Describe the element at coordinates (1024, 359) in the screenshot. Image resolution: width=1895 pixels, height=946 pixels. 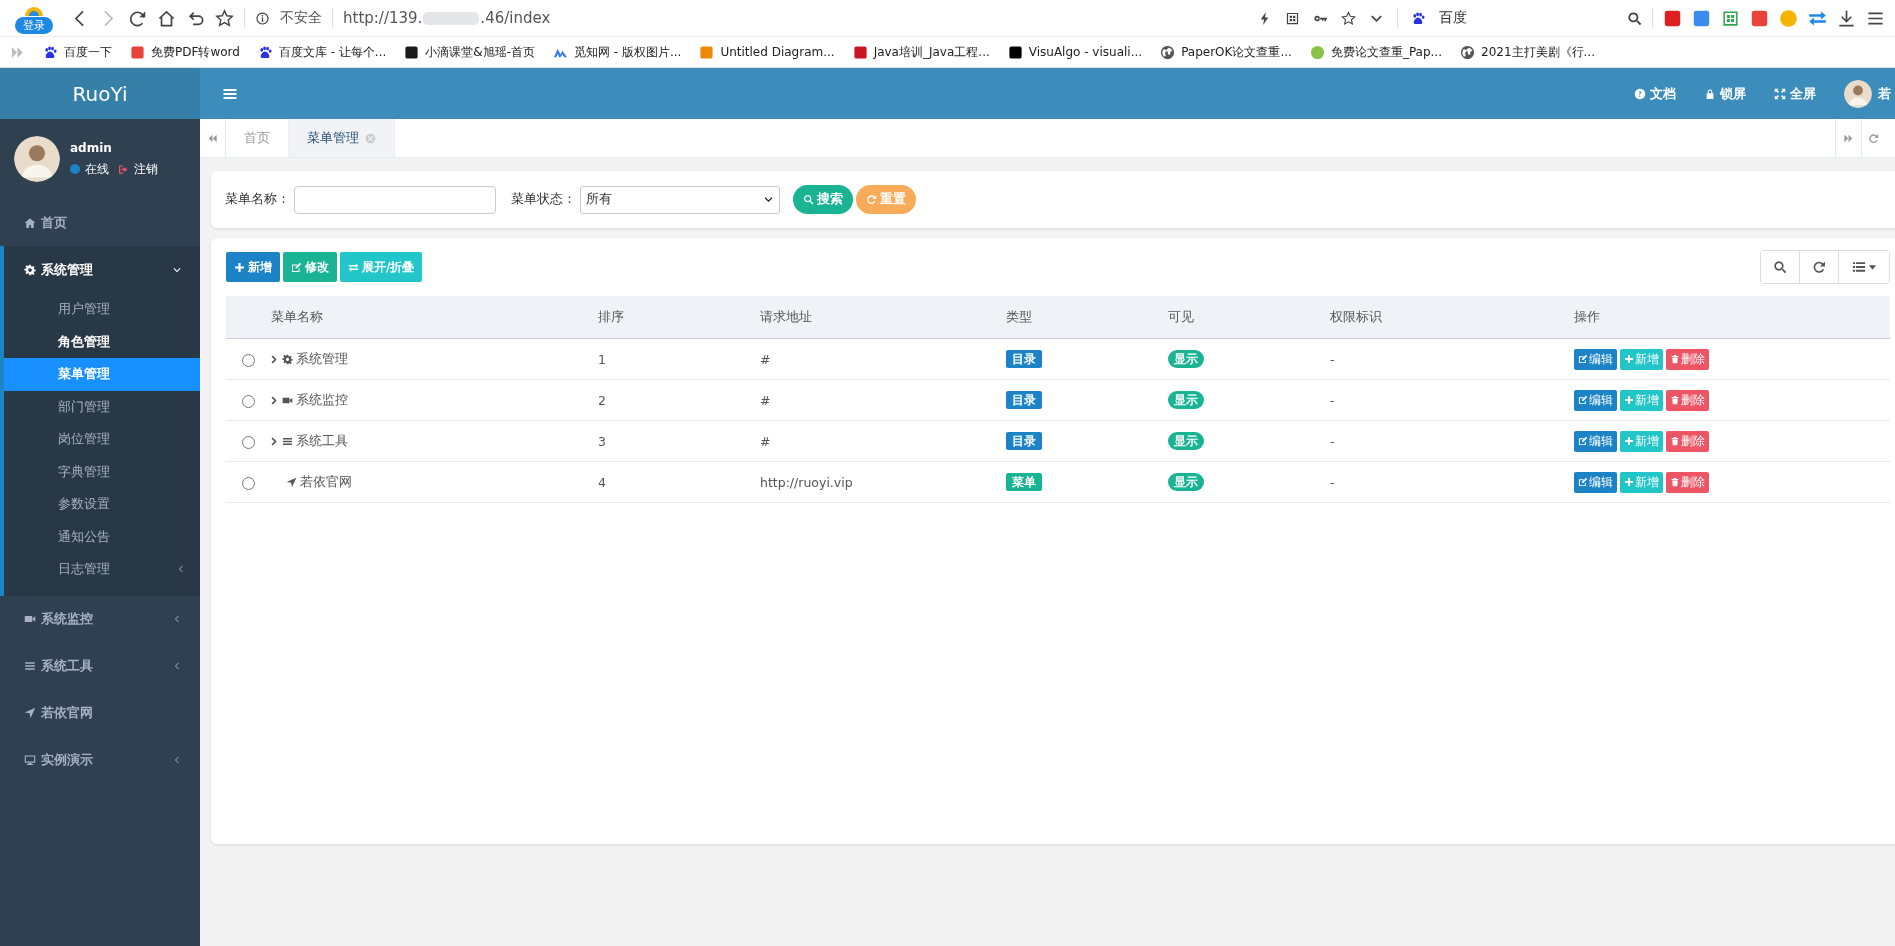
I see `type-tag: 目录` at that location.